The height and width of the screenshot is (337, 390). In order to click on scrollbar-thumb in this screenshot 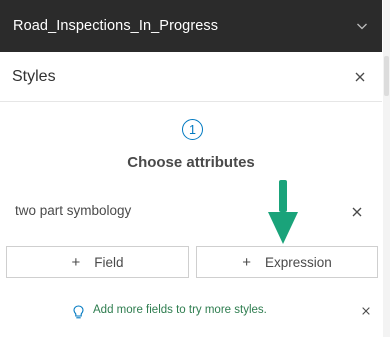, I will do `click(386, 76)`.